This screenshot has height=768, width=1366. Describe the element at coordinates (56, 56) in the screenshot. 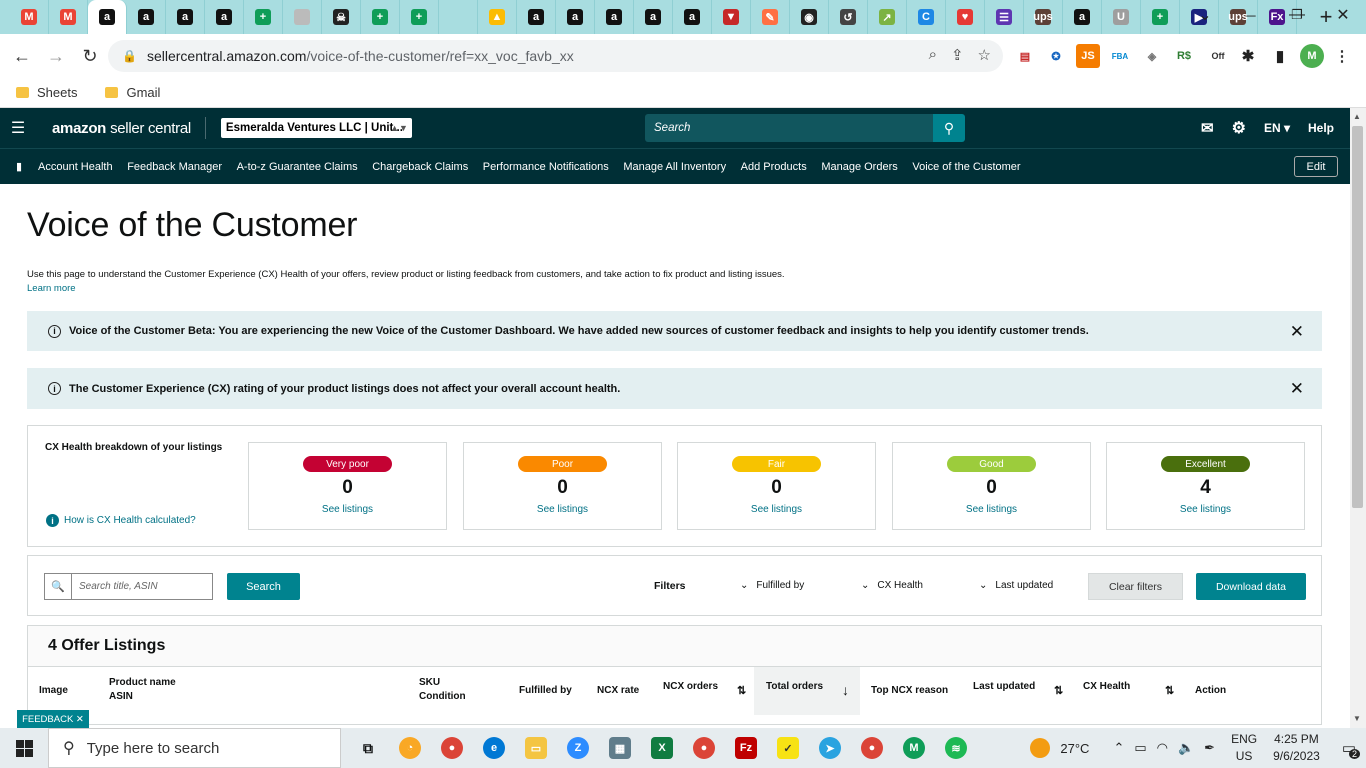

I see `forward-button: →` at that location.